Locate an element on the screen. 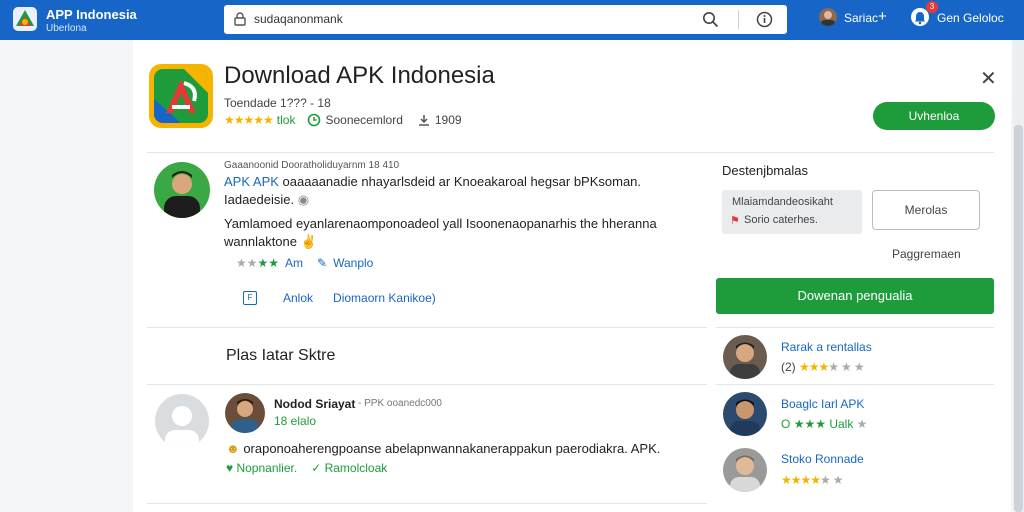 This screenshot has width=1024, height=512. downloads-count: 1909 is located at coordinates (448, 120).